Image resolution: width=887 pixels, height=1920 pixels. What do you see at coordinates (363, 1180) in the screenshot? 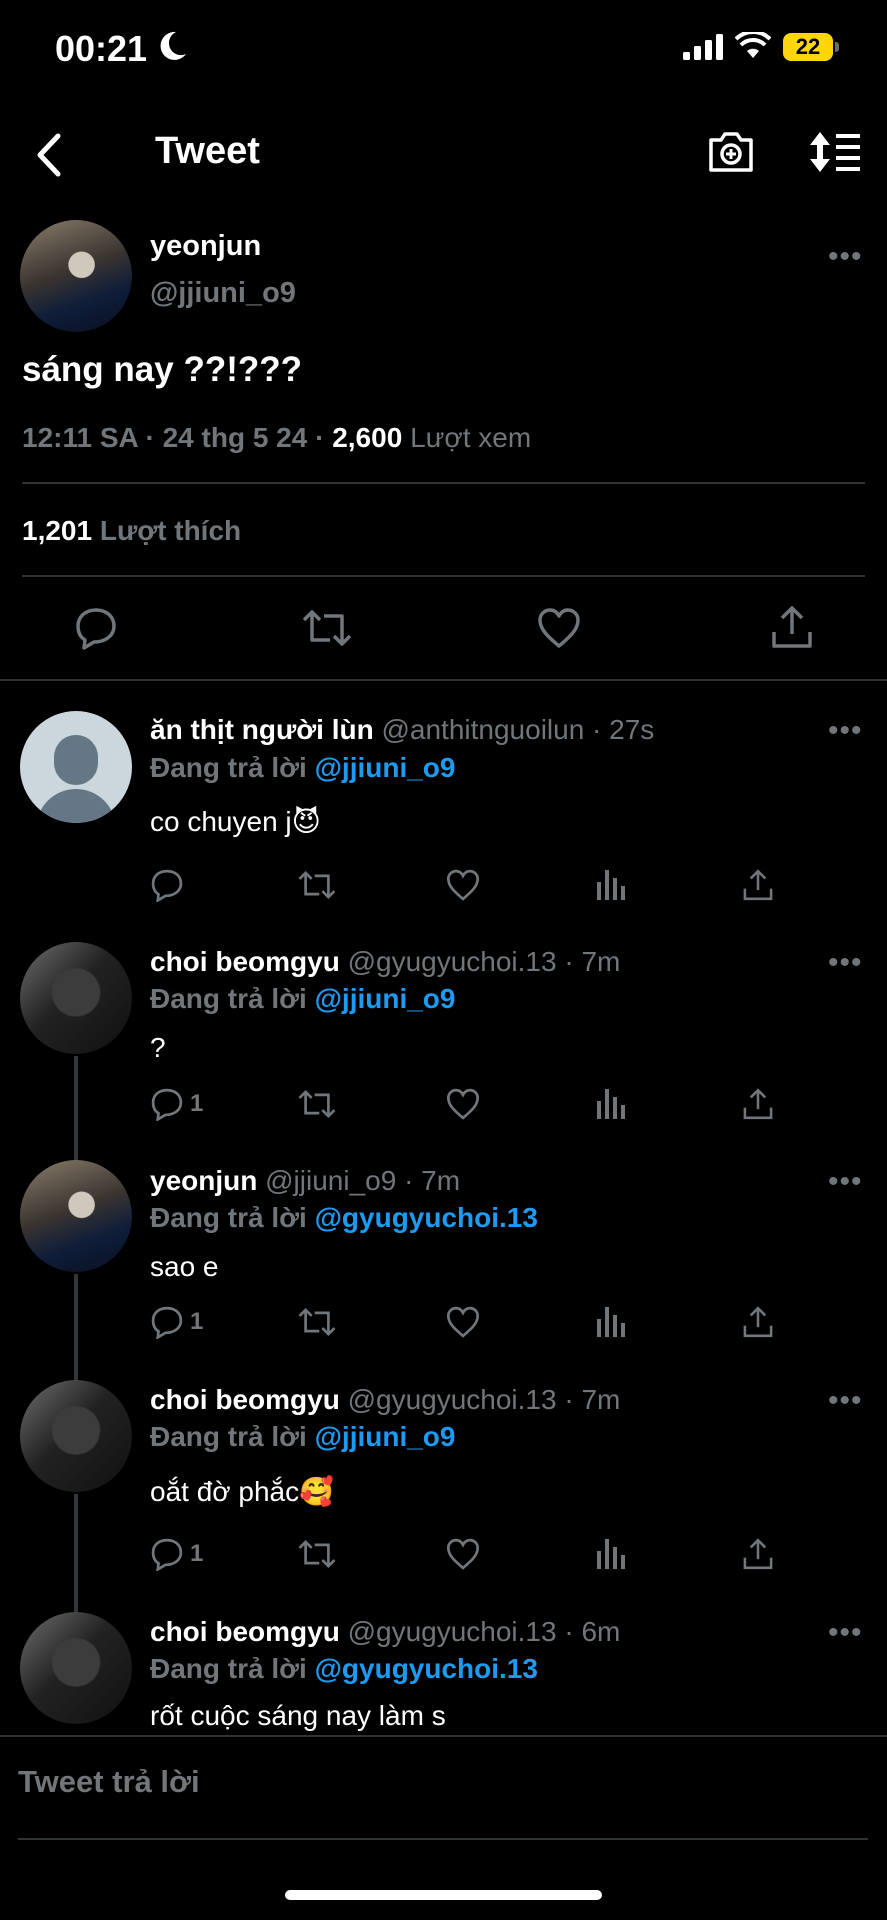
I see `reply-meta: @jjiuni_o9 · 7m` at bounding box center [363, 1180].